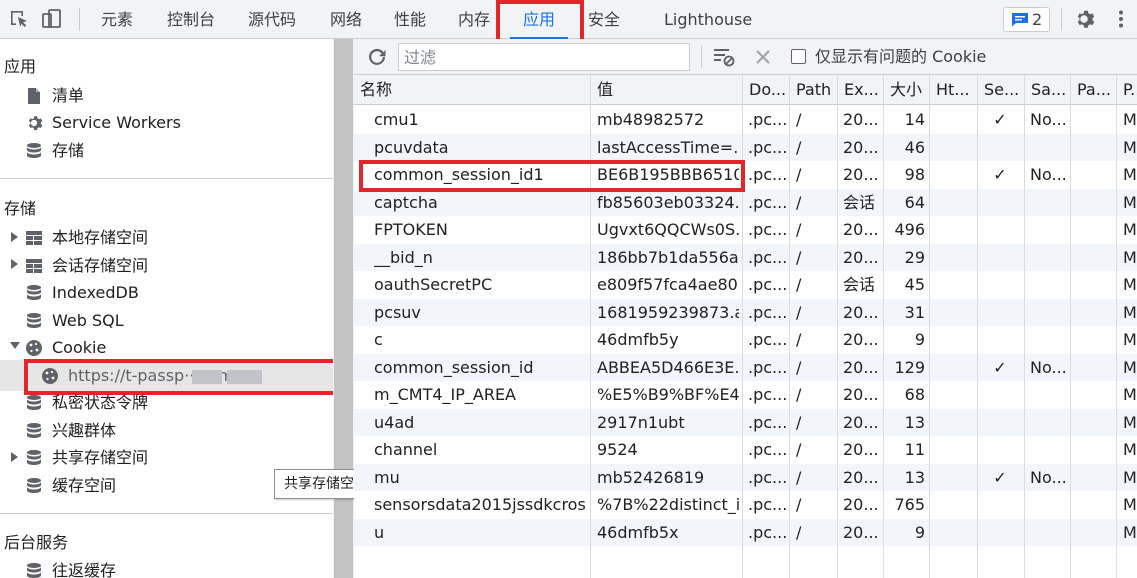 This screenshot has height=578, width=1137. I want to click on table-row: channel 9524 .pc... / 20... 11 M, so click(745, 450).